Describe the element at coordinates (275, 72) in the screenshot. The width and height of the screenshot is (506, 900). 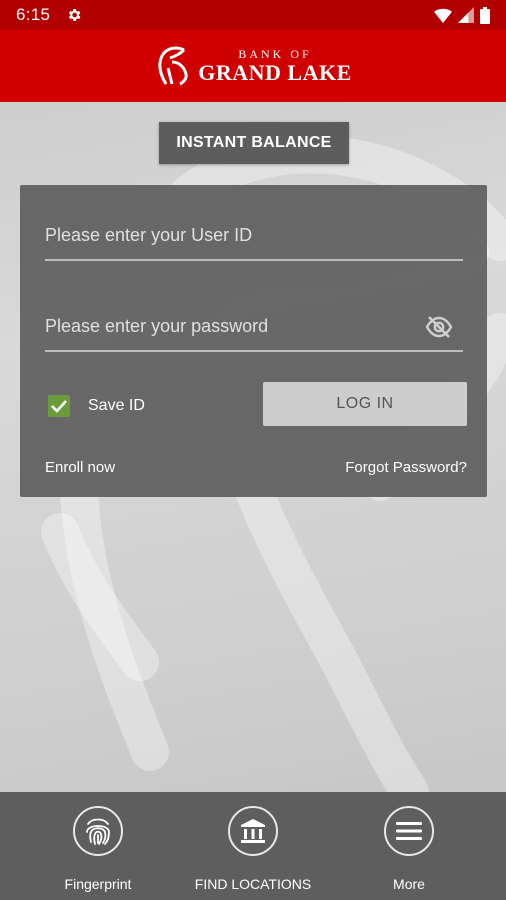
I see `brand-main-text: GRAND LAKE` at that location.